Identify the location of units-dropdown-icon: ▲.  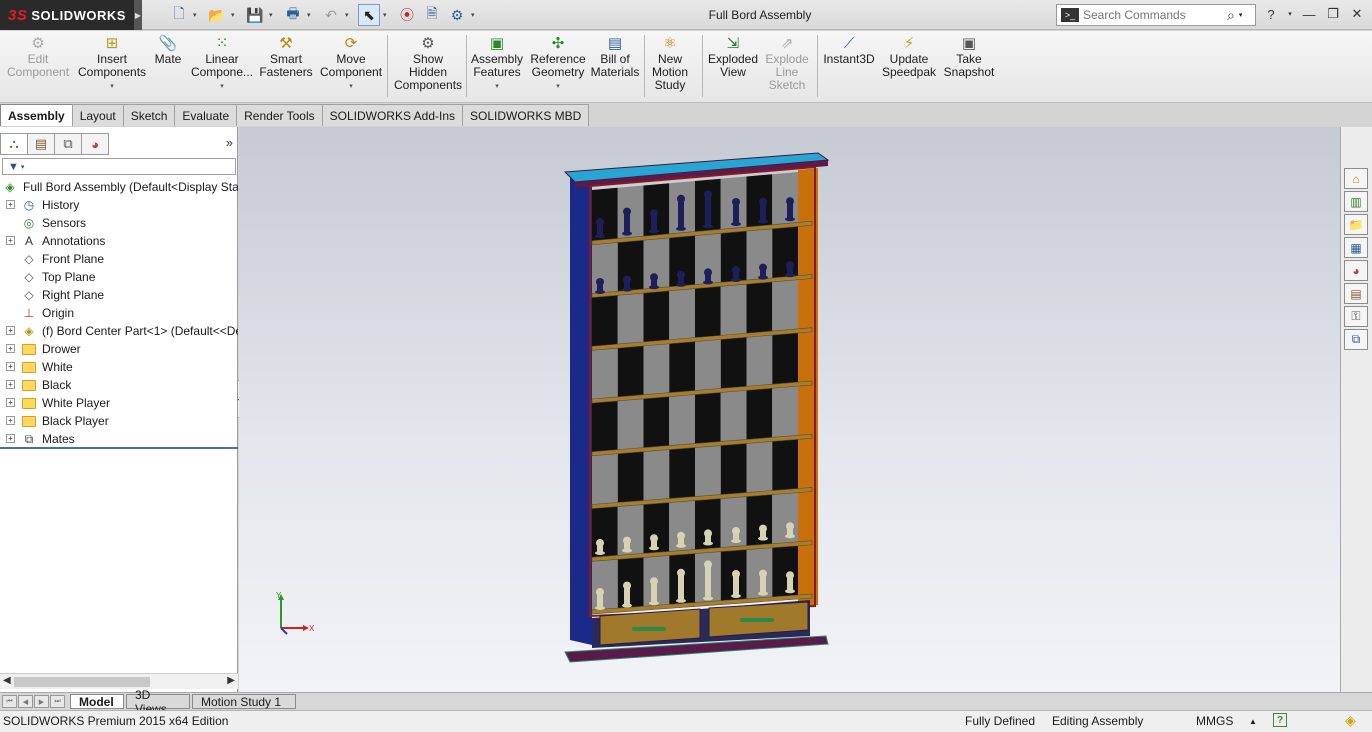
(1253, 721).